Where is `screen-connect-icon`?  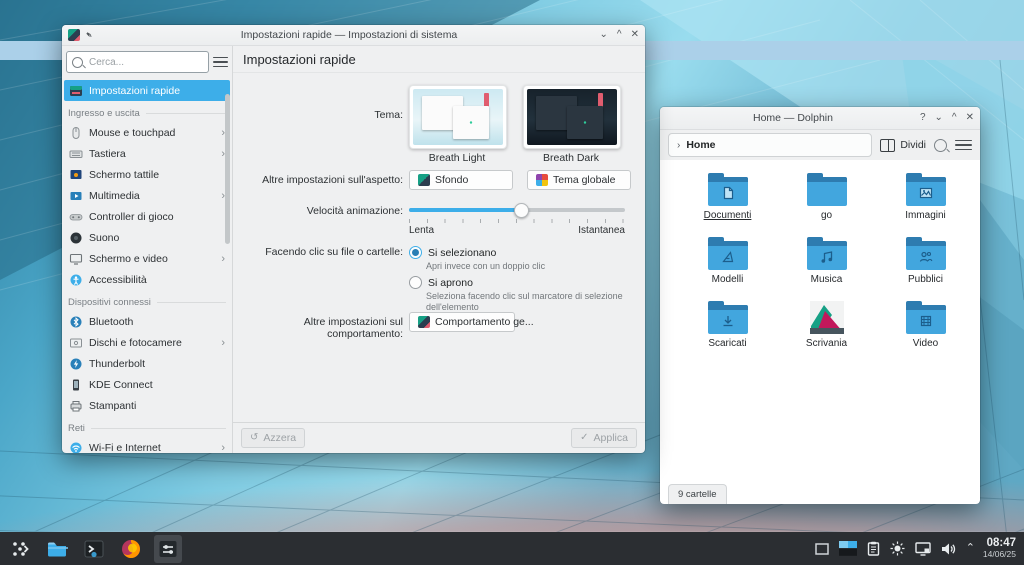 screen-connect-icon is located at coordinates (922, 548).